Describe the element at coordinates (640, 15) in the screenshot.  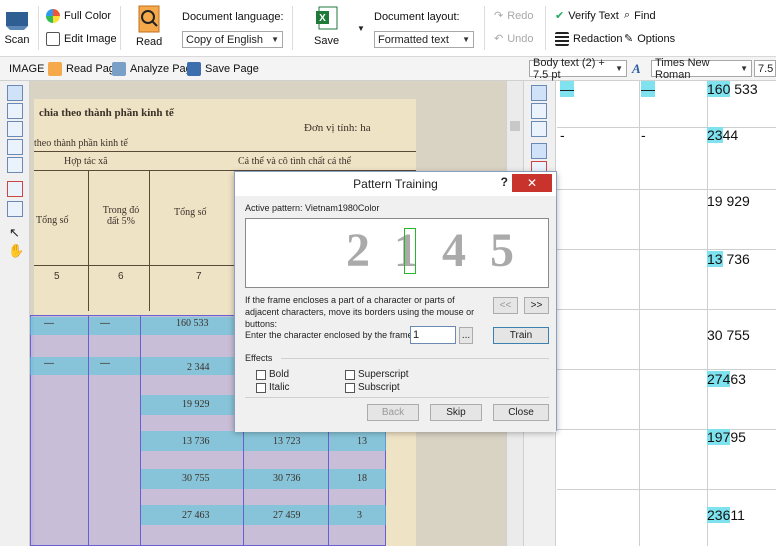
I see `find-button: ⌕ Find` at that location.